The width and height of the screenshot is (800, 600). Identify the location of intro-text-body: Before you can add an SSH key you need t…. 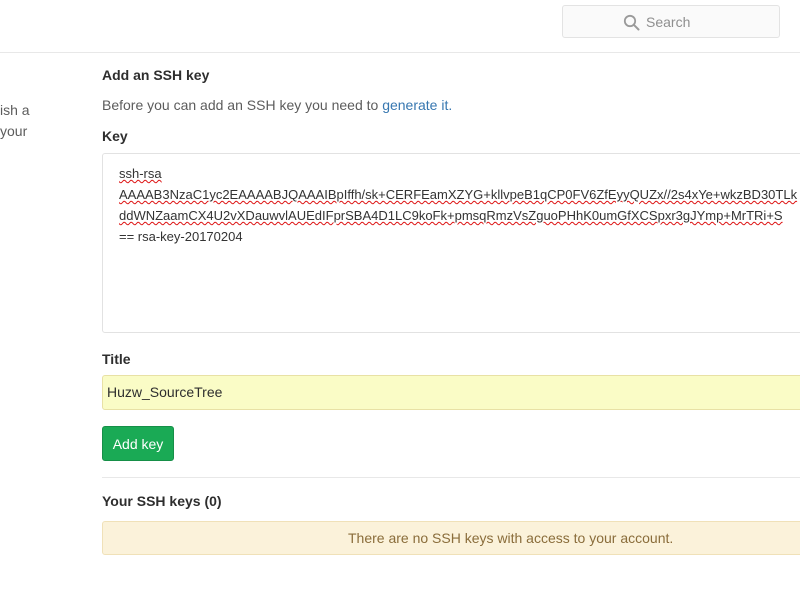
(242, 105).